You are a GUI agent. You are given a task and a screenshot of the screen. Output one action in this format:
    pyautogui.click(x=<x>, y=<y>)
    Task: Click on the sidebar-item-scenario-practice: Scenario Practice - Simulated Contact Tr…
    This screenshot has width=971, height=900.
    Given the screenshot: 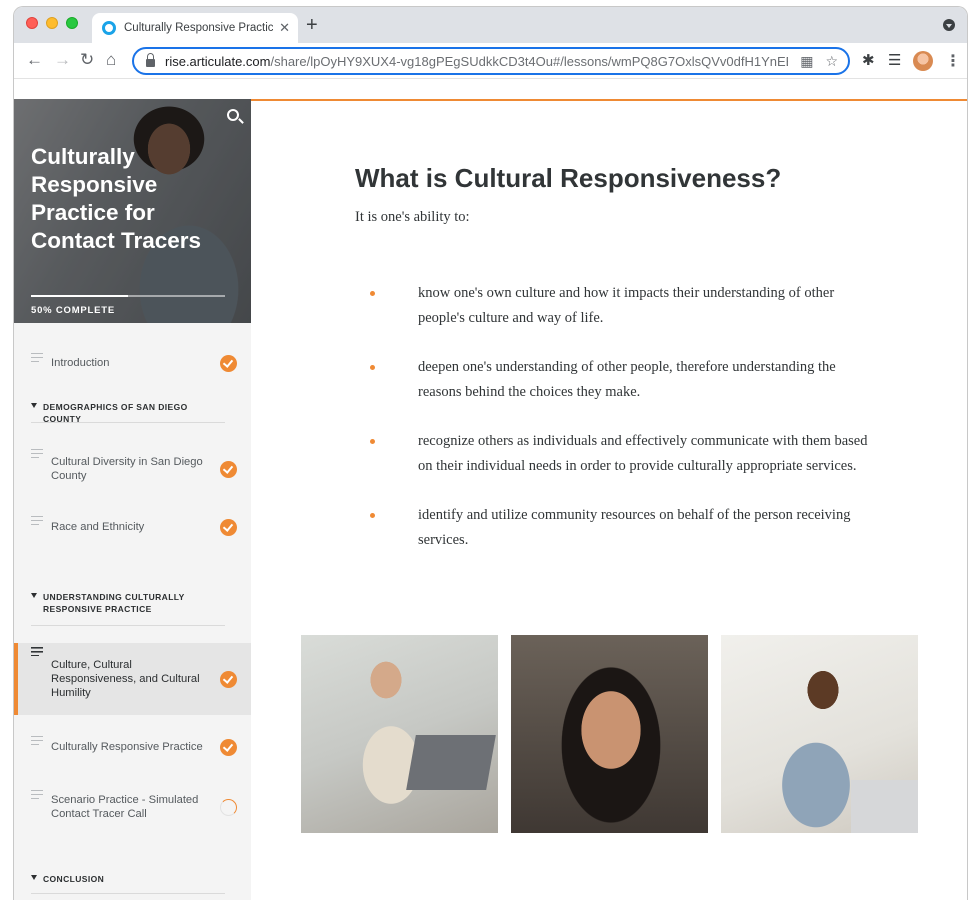 What is the action you would take?
    pyautogui.click(x=132, y=807)
    